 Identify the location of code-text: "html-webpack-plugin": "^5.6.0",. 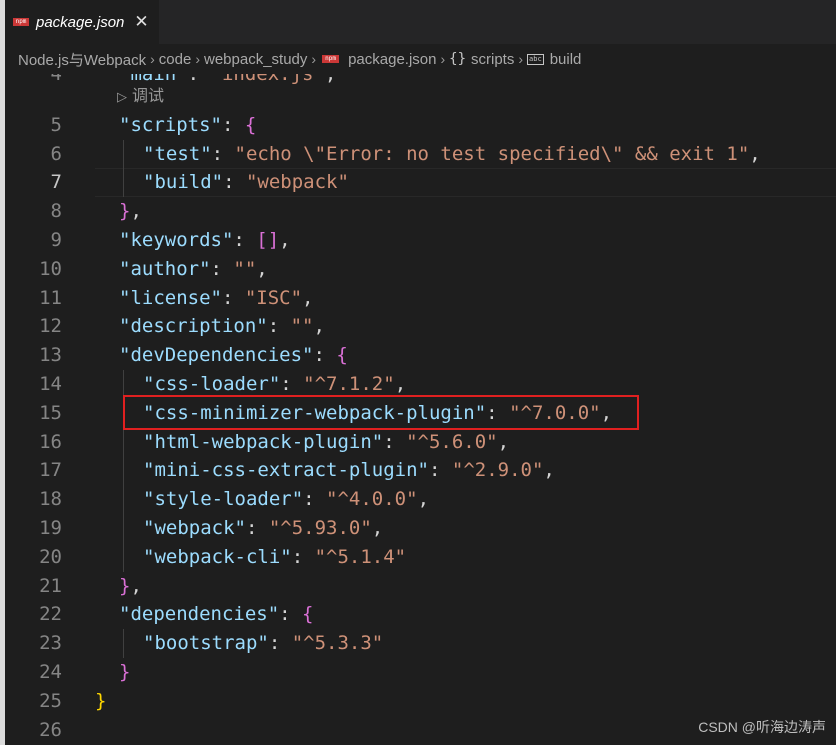
(326, 442).